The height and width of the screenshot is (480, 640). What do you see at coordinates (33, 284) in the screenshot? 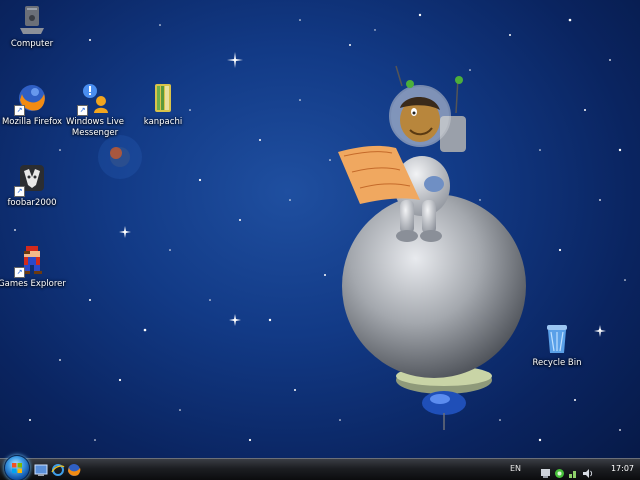
I see `desktop-icon-label: Games Explorer` at bounding box center [33, 284].